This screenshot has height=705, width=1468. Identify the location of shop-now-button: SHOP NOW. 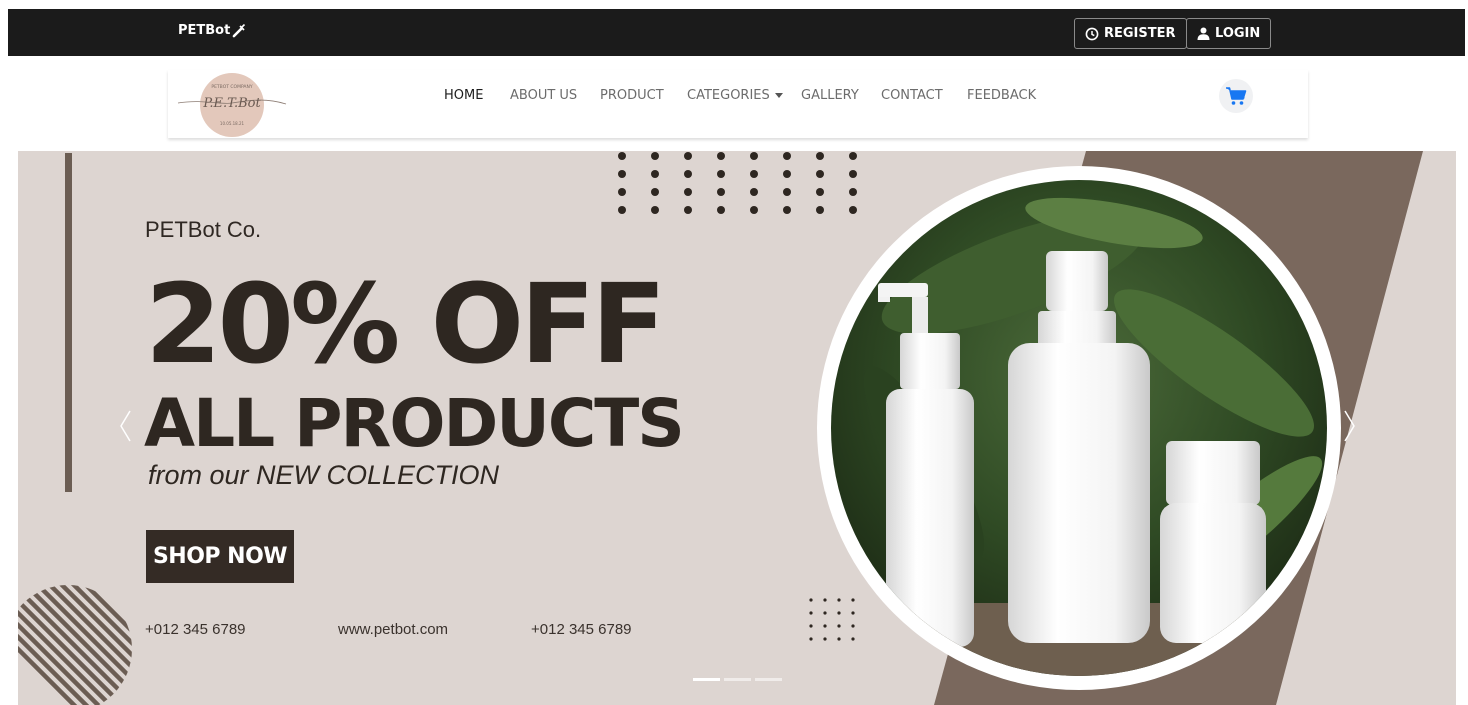
(220, 556).